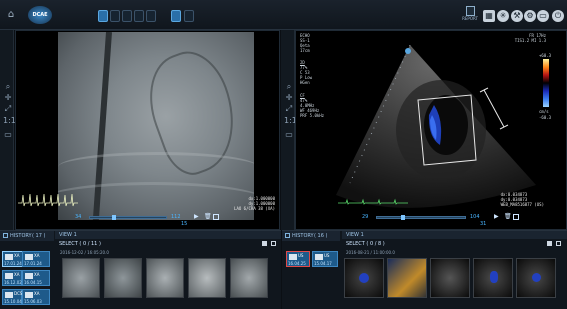 The width and height of the screenshot is (567, 309). Describe the element at coordinates (128, 217) in the screenshot. I see `left-frame-slider` at that location.